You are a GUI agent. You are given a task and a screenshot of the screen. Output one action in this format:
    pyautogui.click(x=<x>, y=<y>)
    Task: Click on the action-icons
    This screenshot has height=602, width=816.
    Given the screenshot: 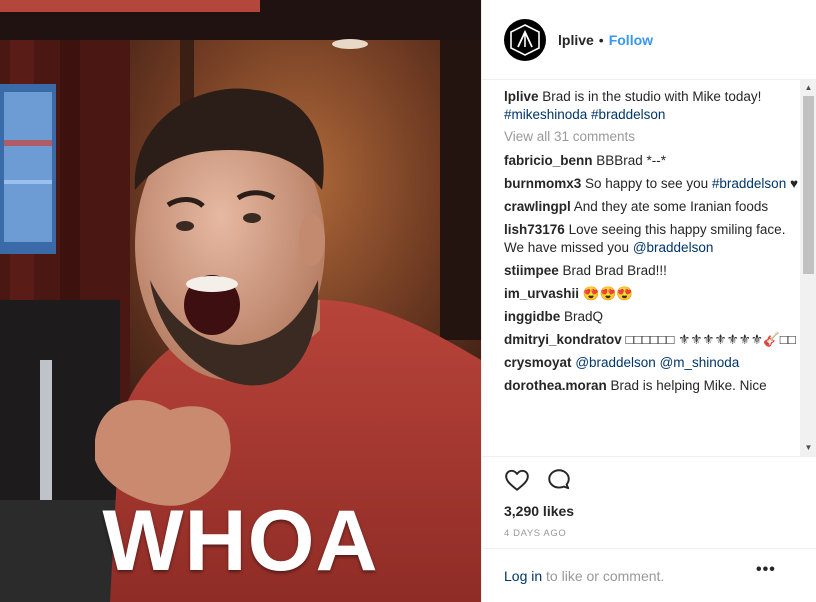 What is the action you would take?
    pyautogui.click(x=538, y=480)
    